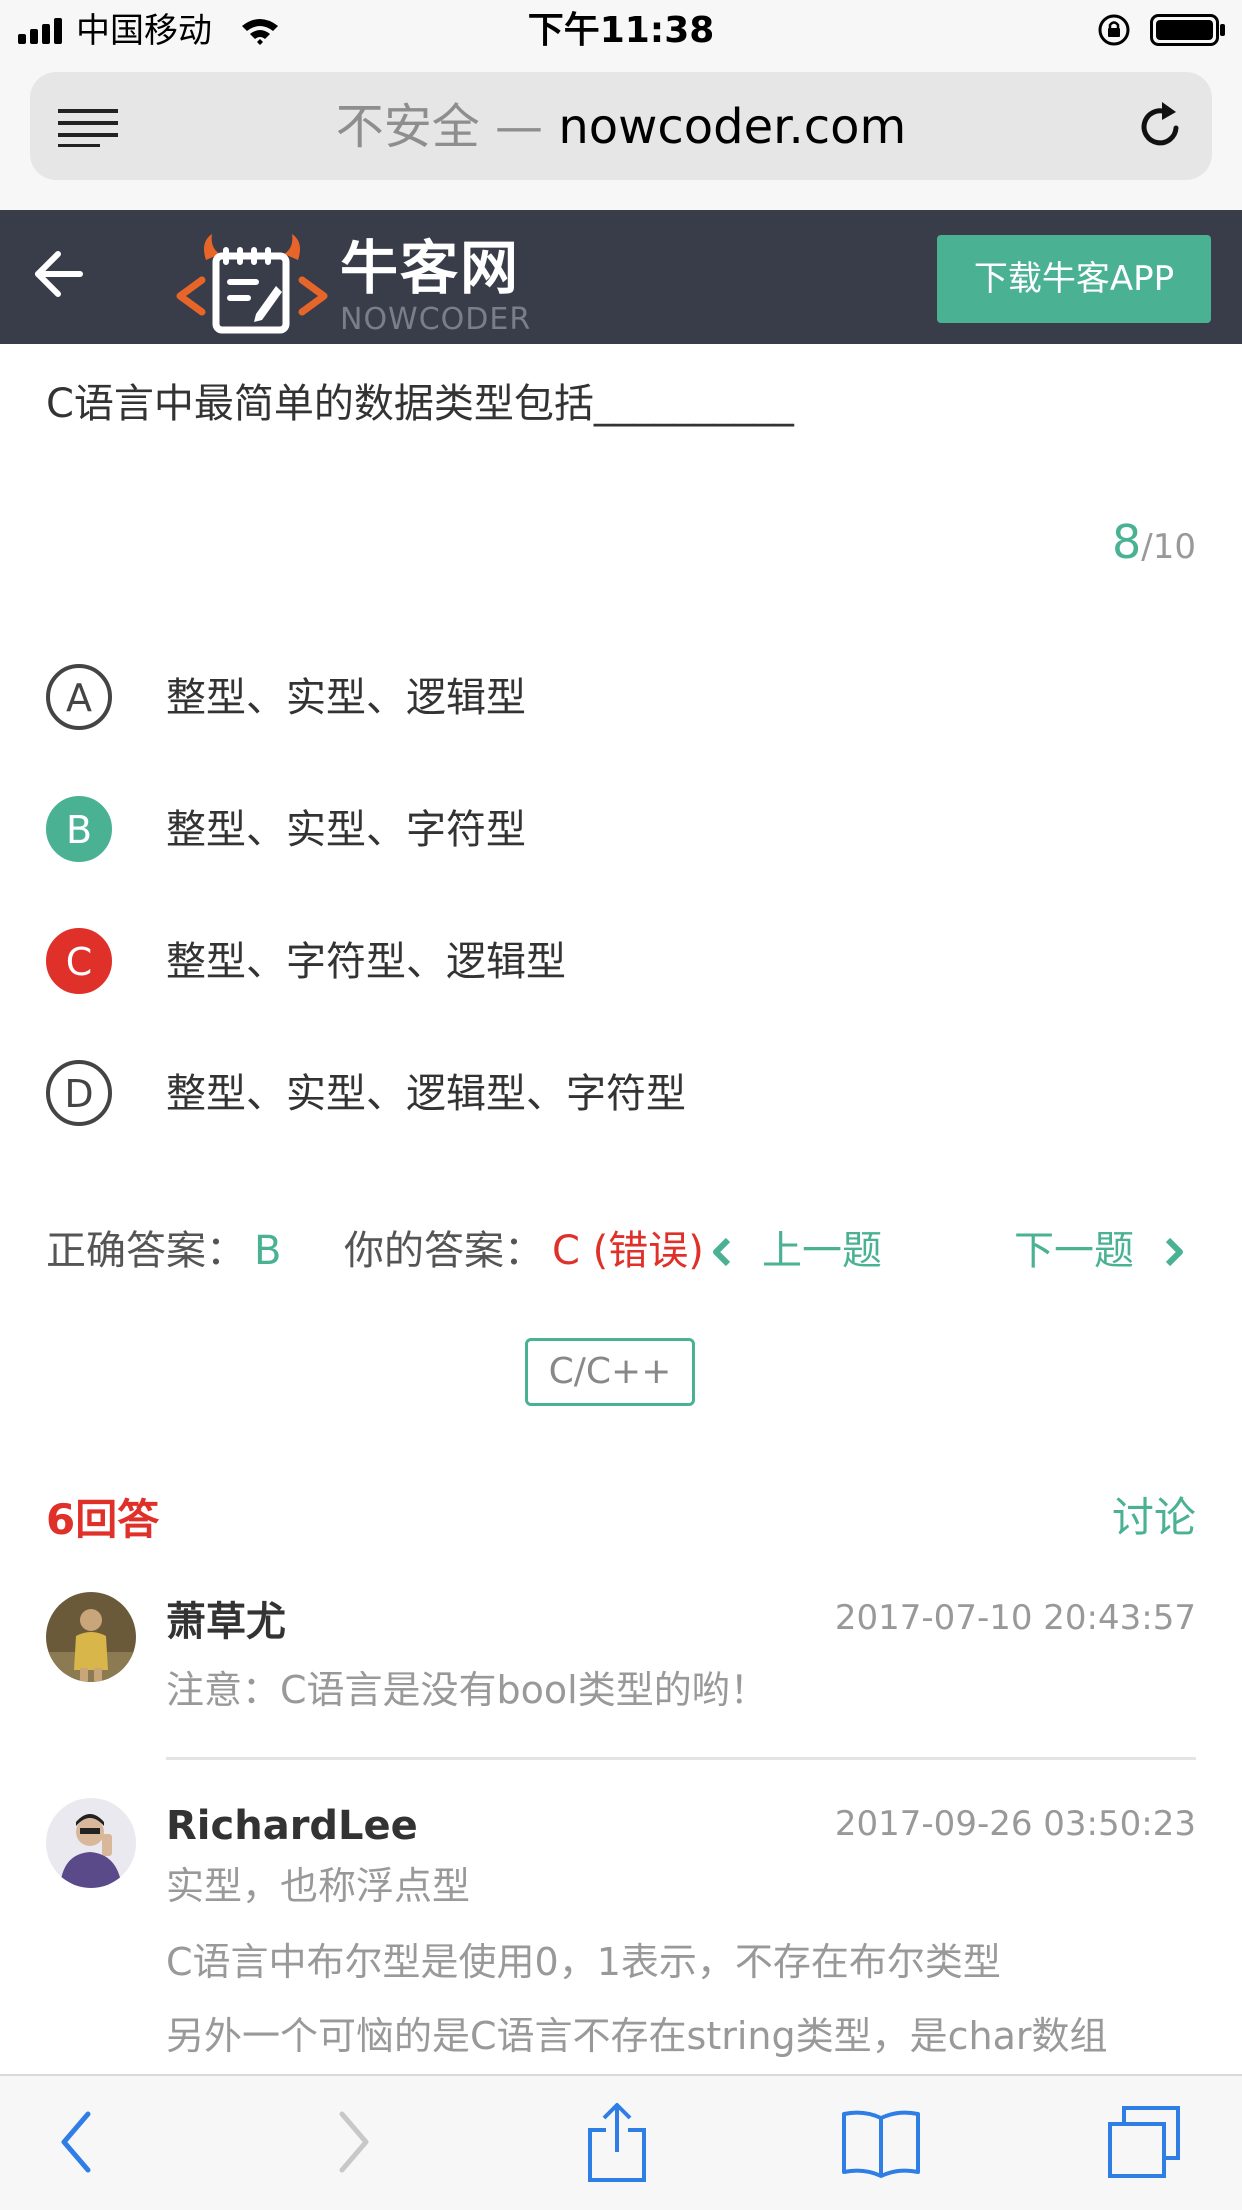  I want to click on logo-text-cn: 牛客网, so click(430, 268).